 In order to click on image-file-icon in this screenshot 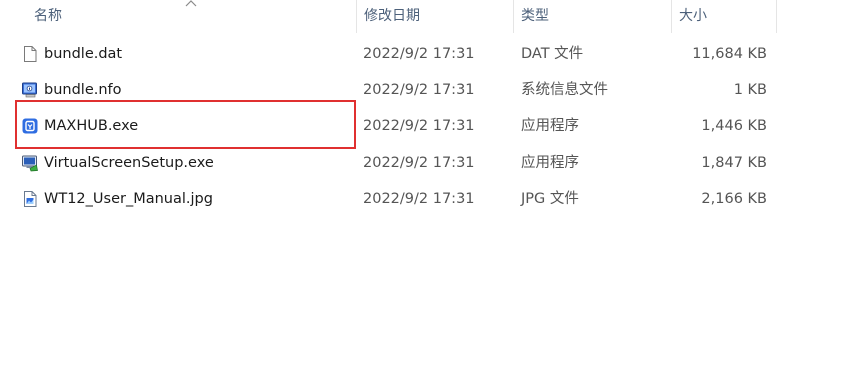, I will do `click(30, 199)`.